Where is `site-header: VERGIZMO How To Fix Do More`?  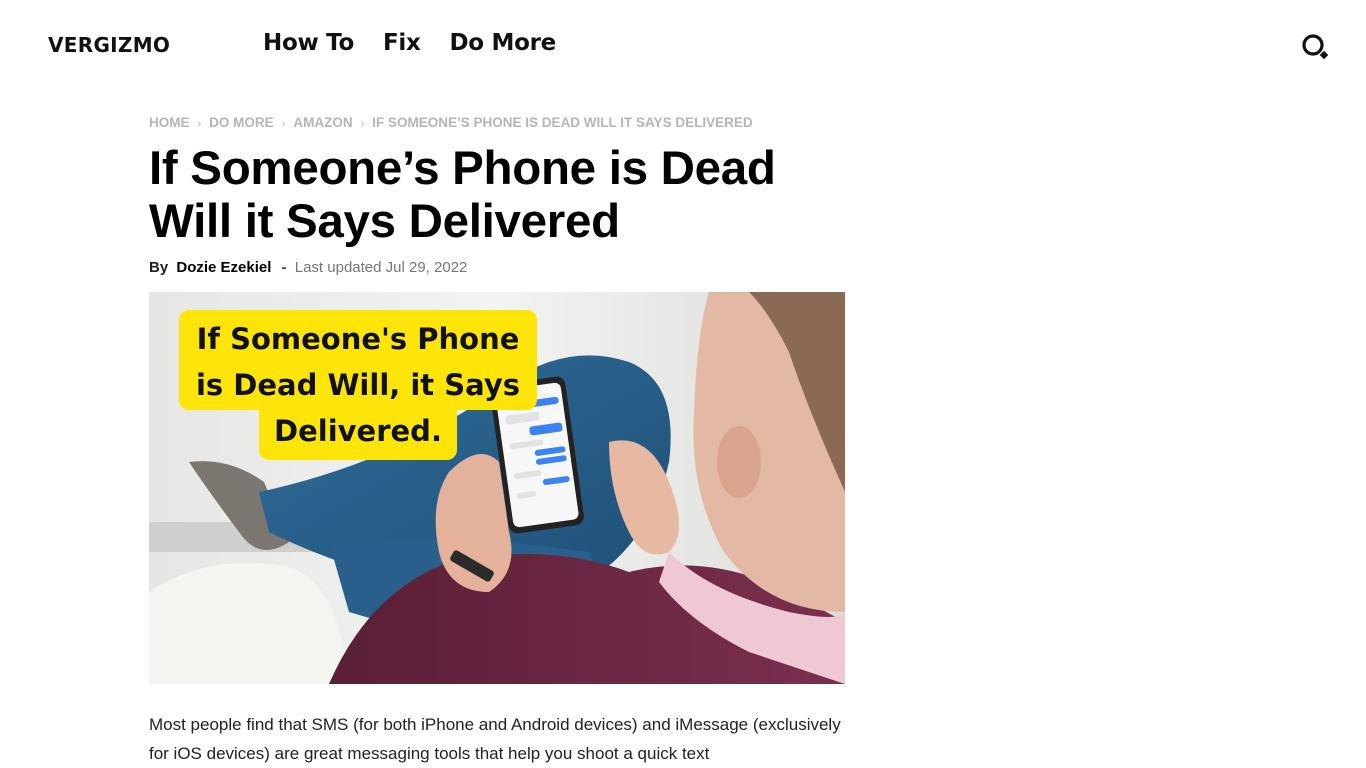
site-header: VERGIZMO How To Fix Do More is located at coordinates (683, 46).